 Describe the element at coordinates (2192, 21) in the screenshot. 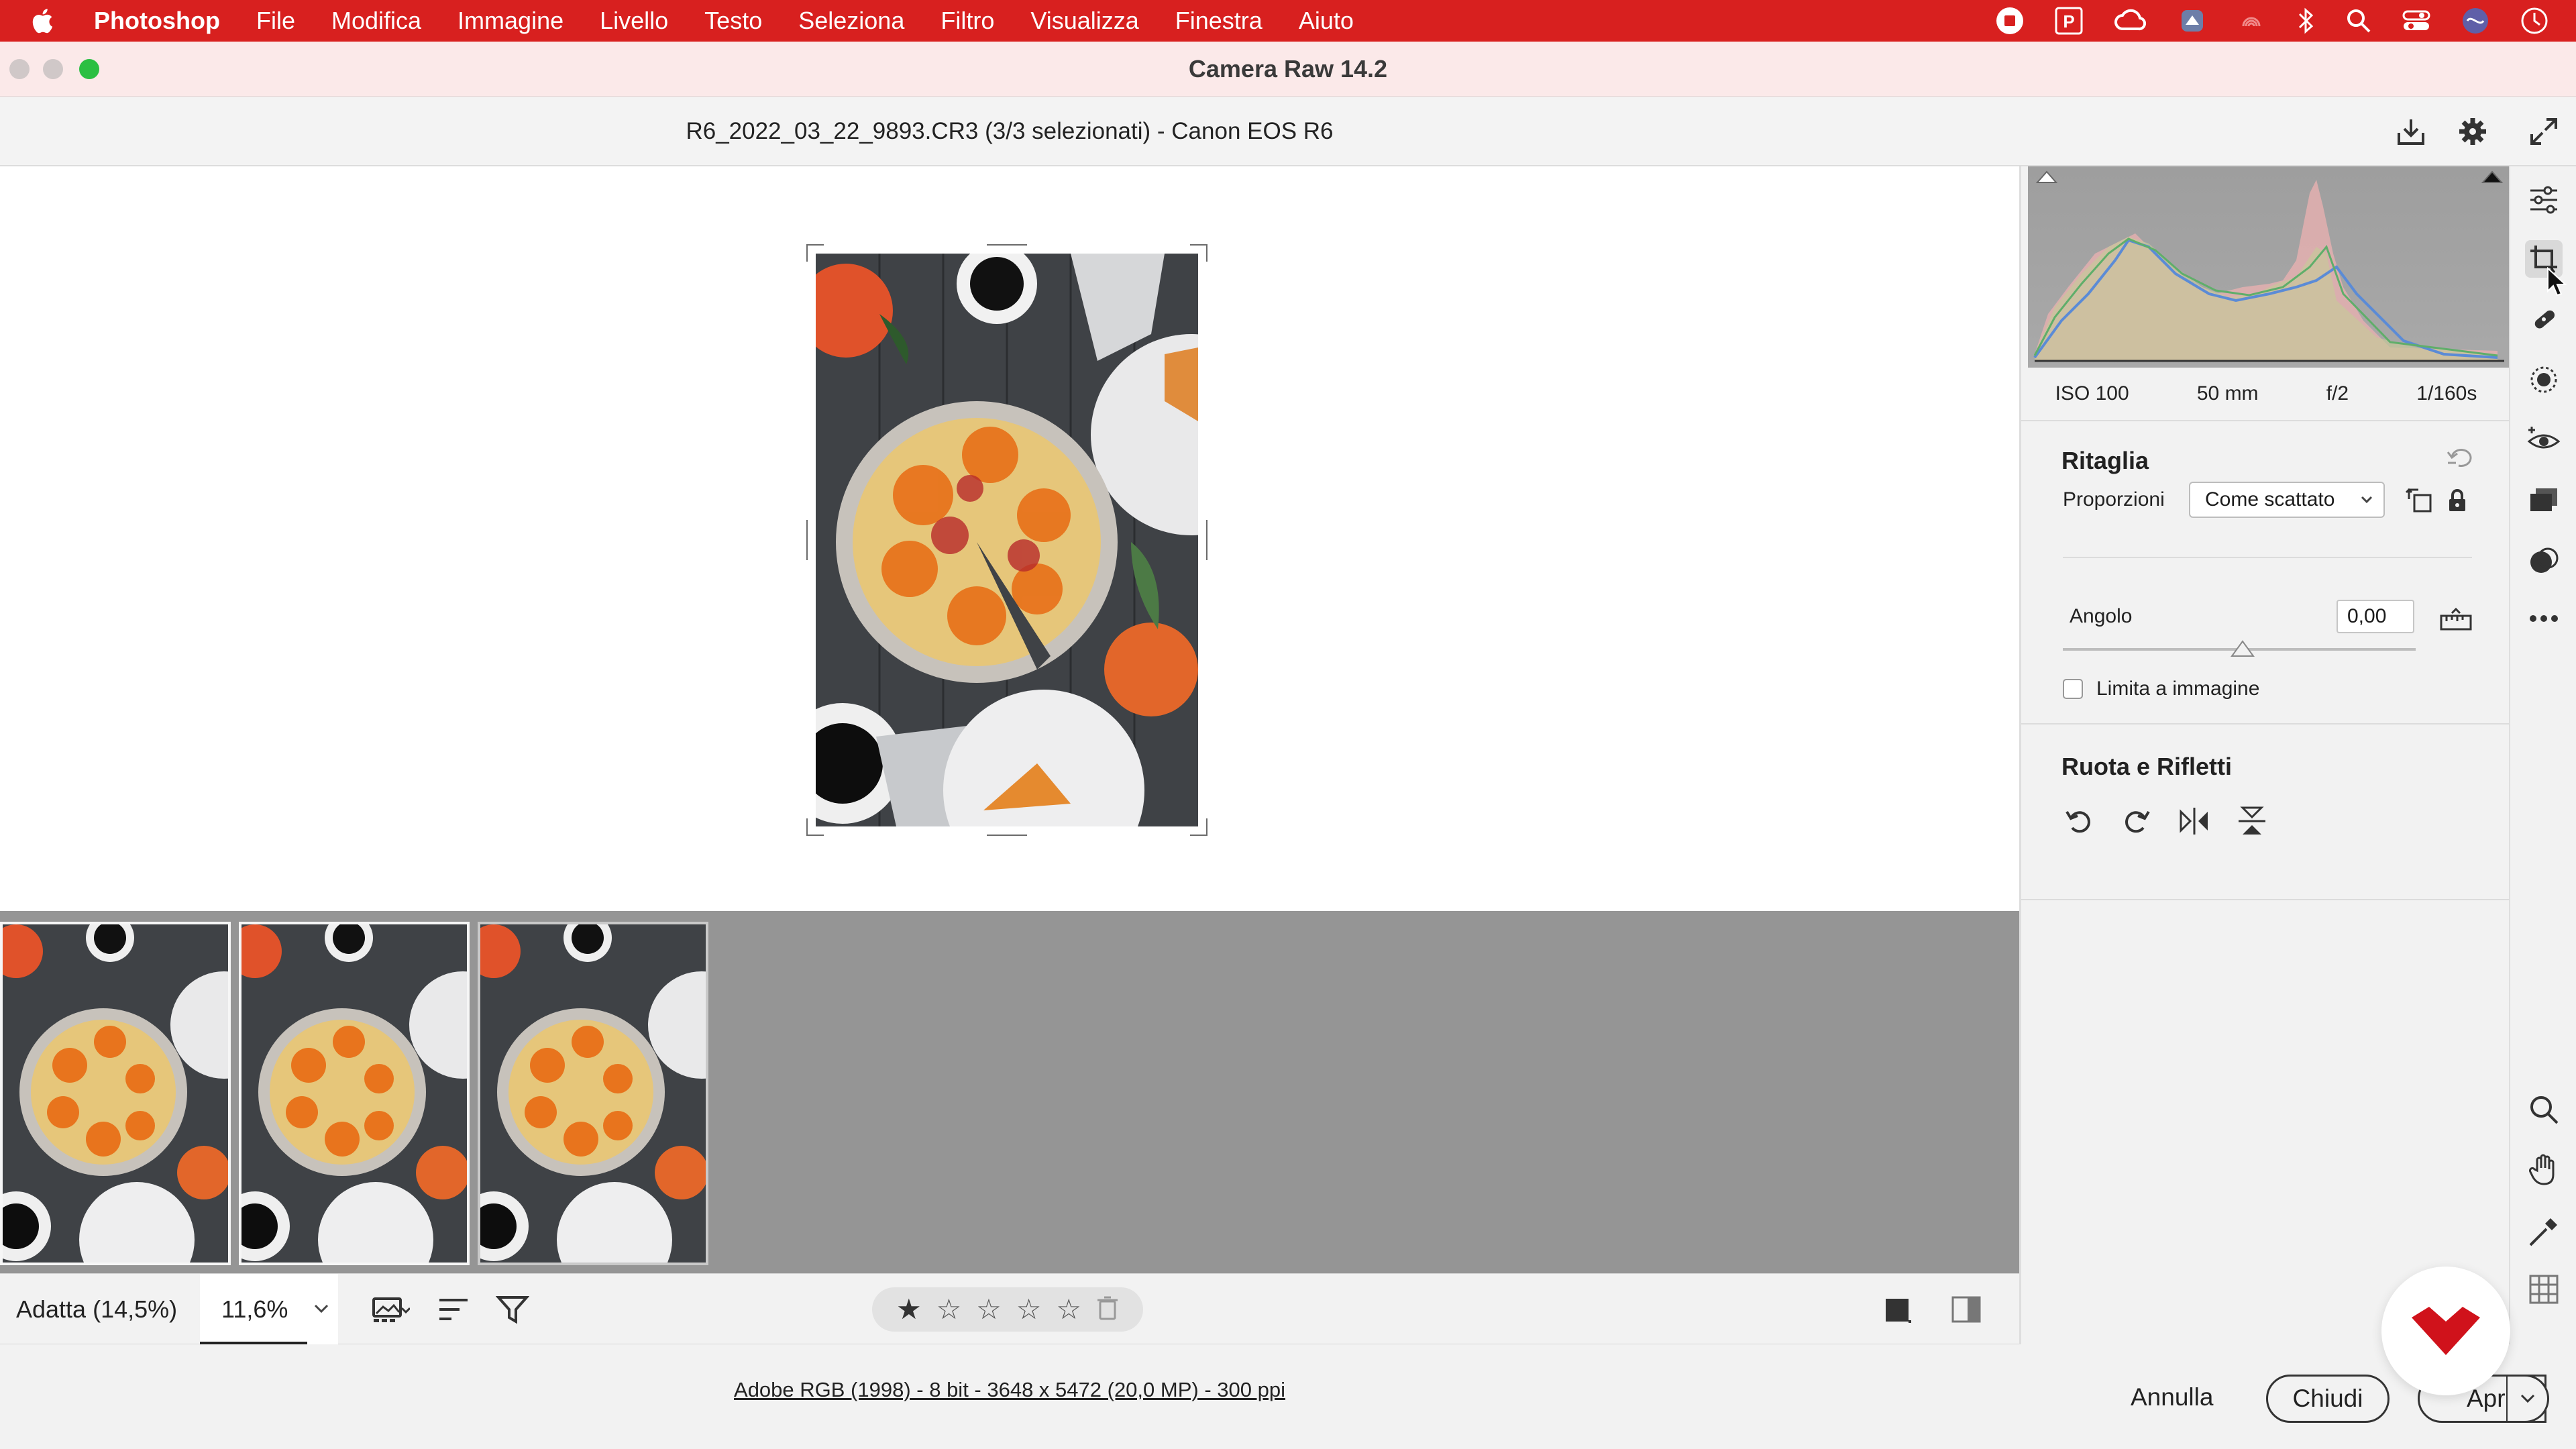

I see `vpn-icon` at that location.